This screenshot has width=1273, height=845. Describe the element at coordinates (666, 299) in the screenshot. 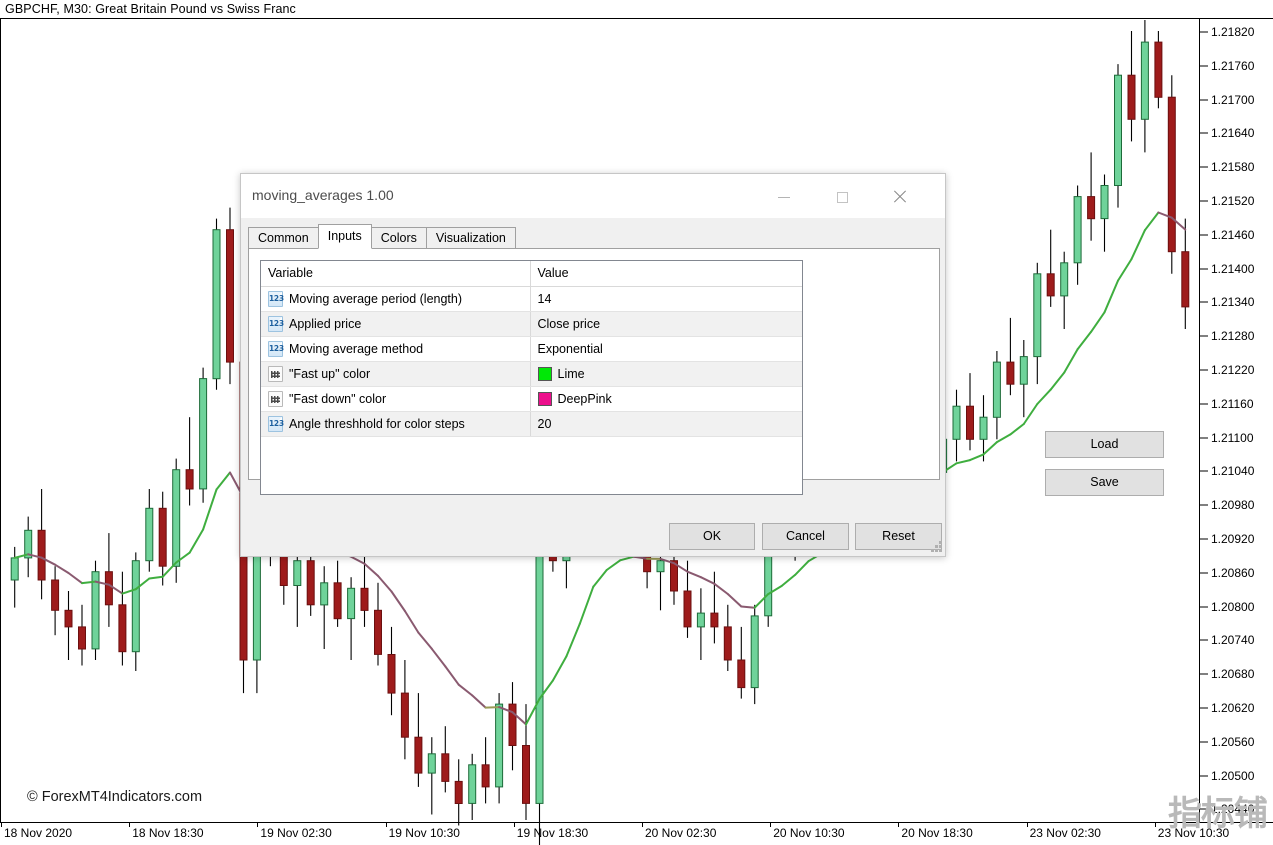

I see `parameter-value-cell: 14` at that location.